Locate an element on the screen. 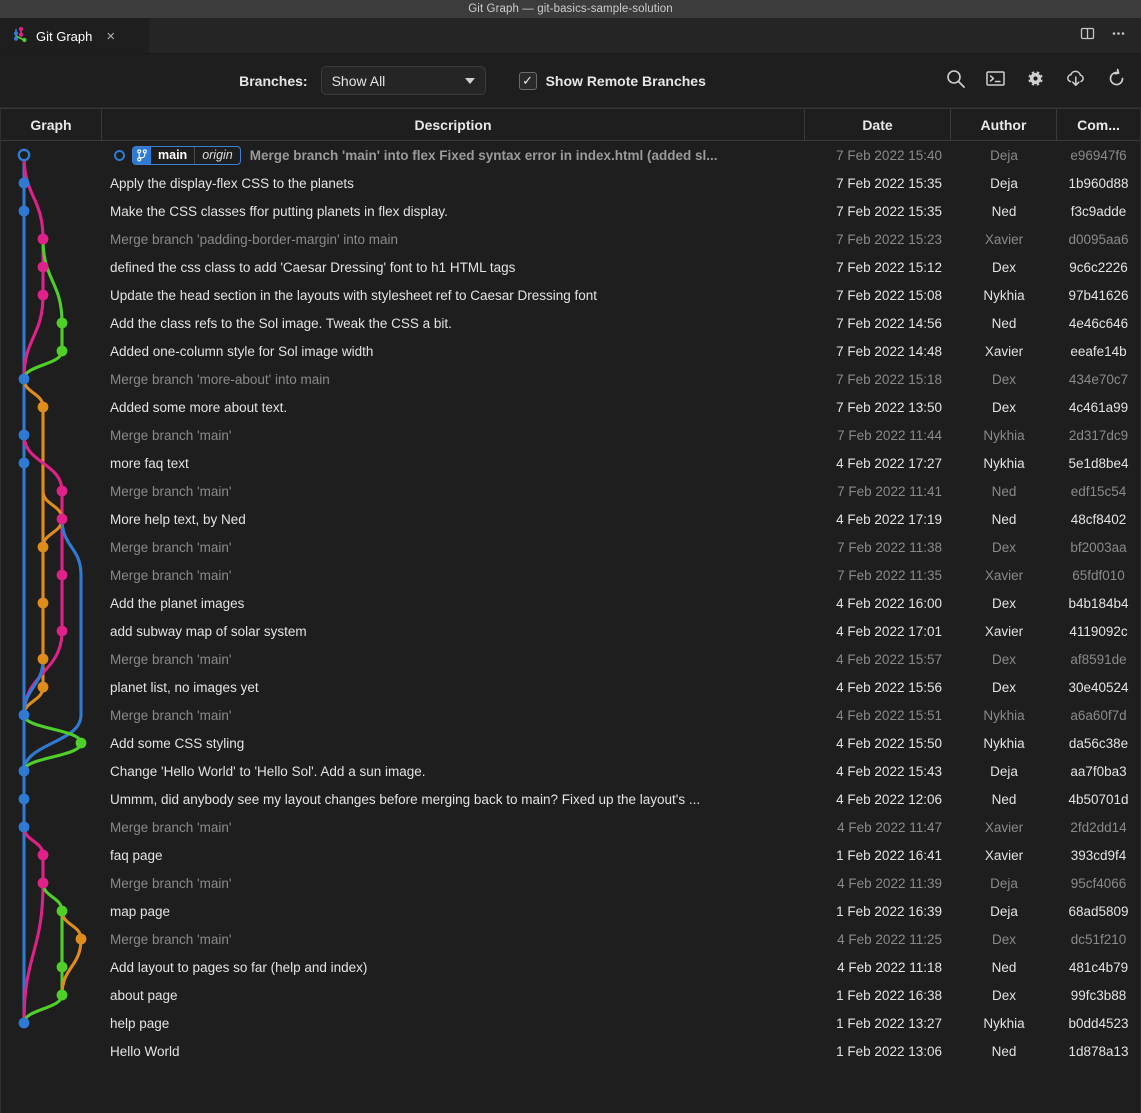  row-description-cell: about page is located at coordinates (453, 995).